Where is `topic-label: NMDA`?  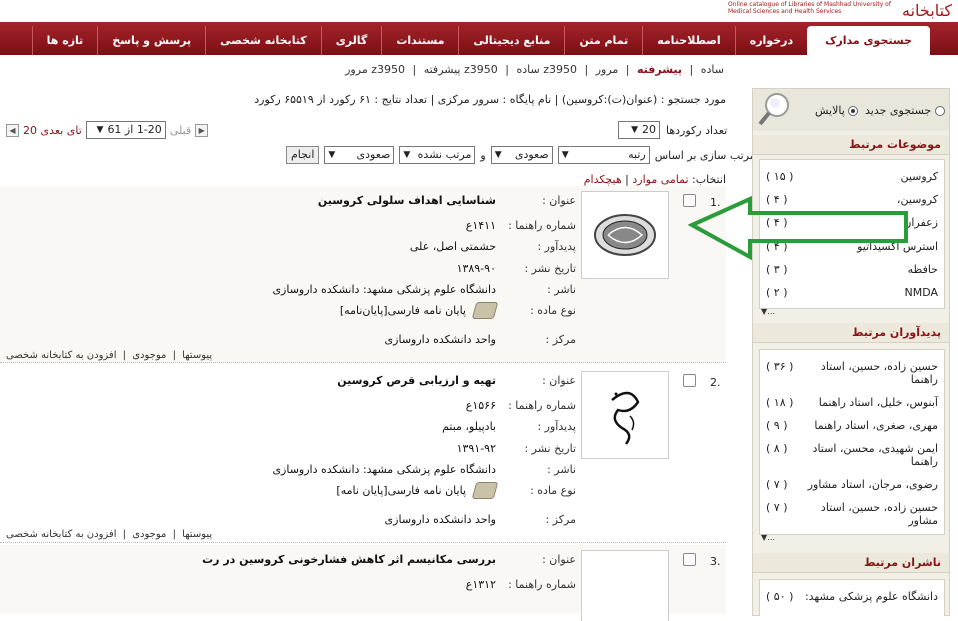
topic-label: NMDA is located at coordinates (921, 292).